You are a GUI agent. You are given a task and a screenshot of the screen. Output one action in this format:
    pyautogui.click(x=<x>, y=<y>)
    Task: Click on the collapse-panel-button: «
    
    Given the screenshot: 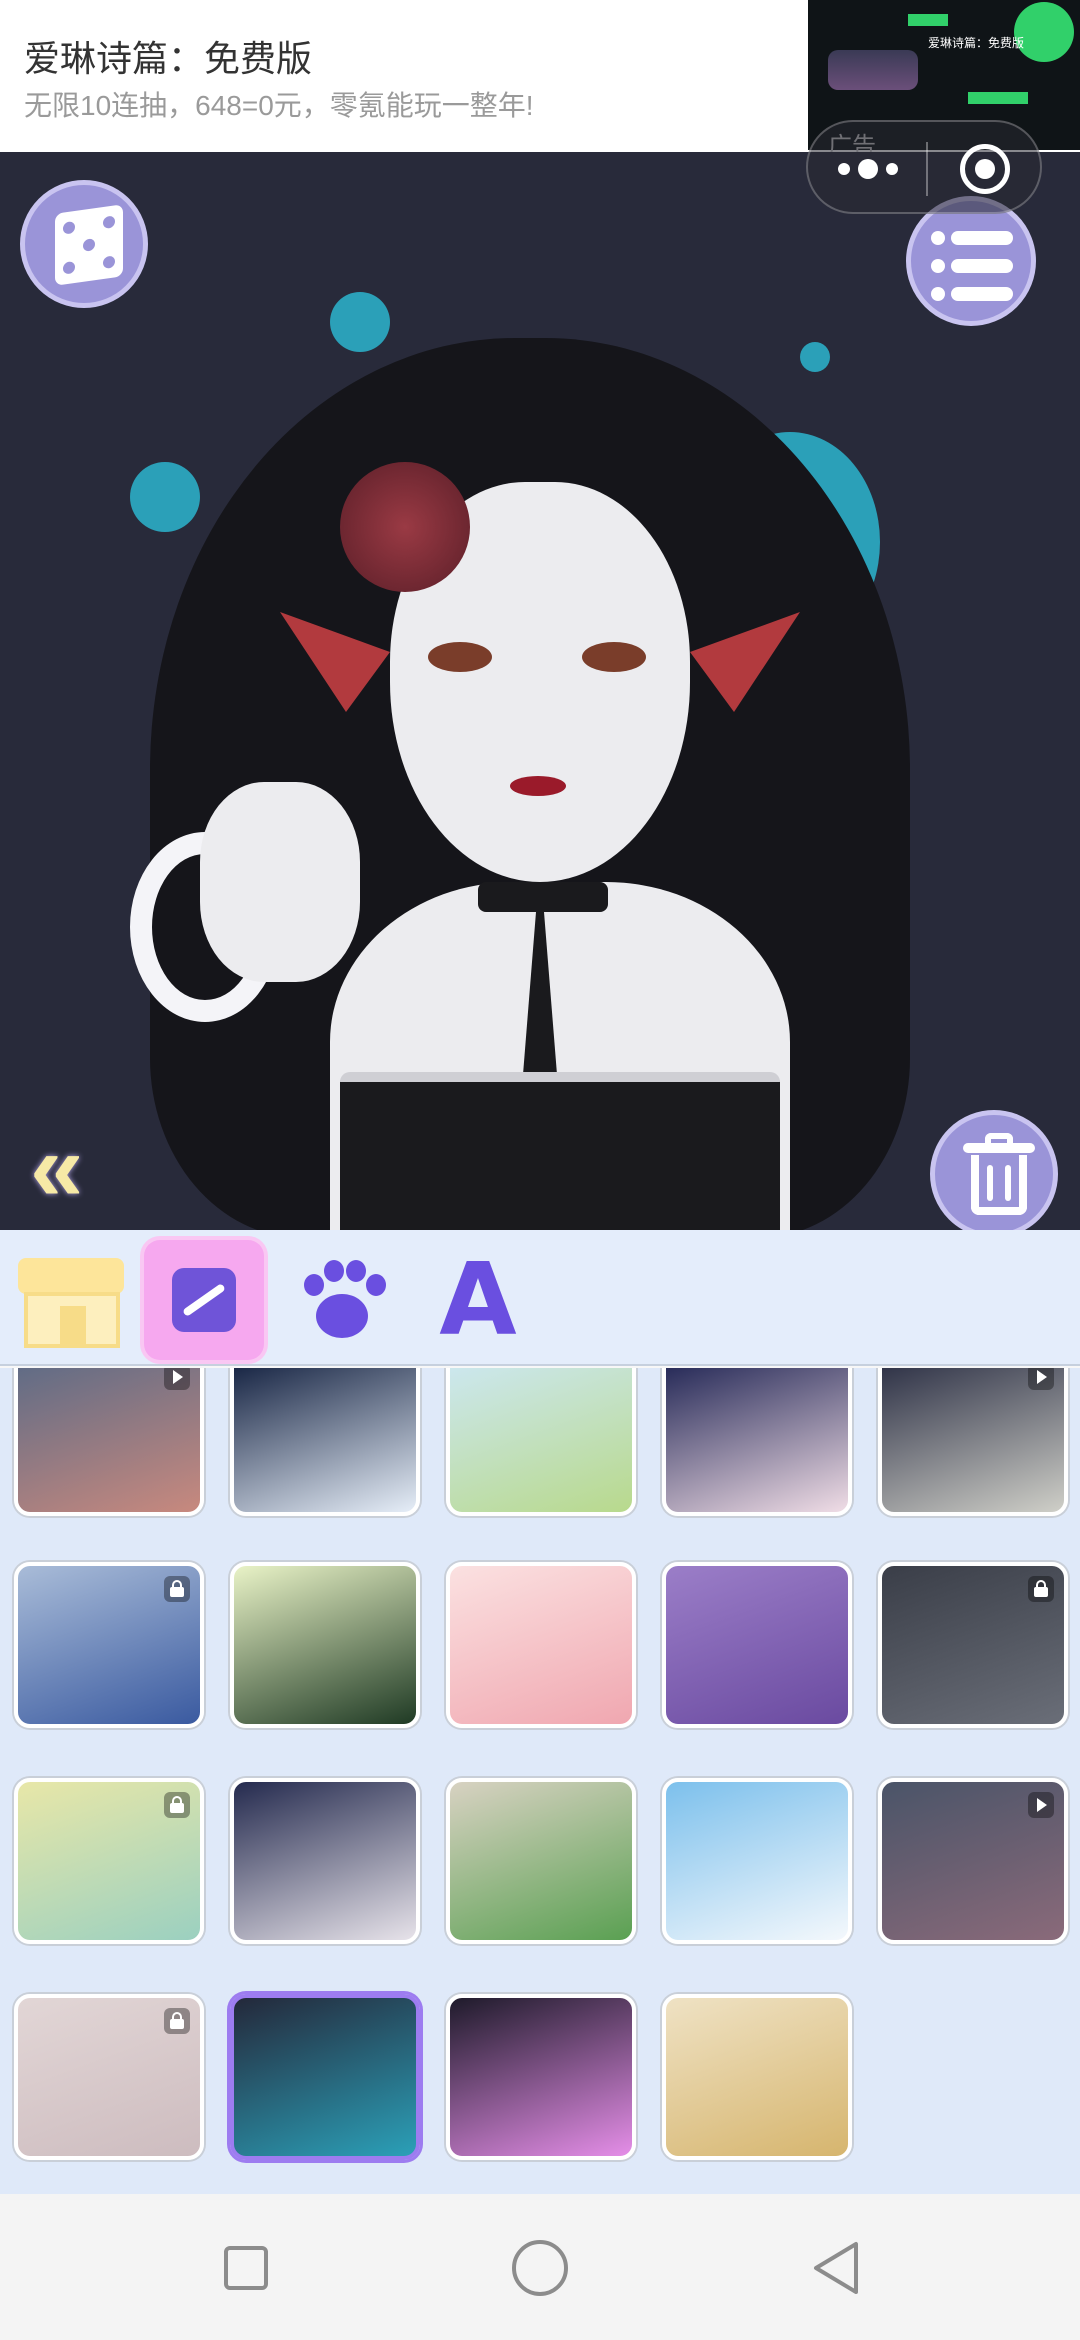 What is the action you would take?
    pyautogui.click(x=85, y=1168)
    